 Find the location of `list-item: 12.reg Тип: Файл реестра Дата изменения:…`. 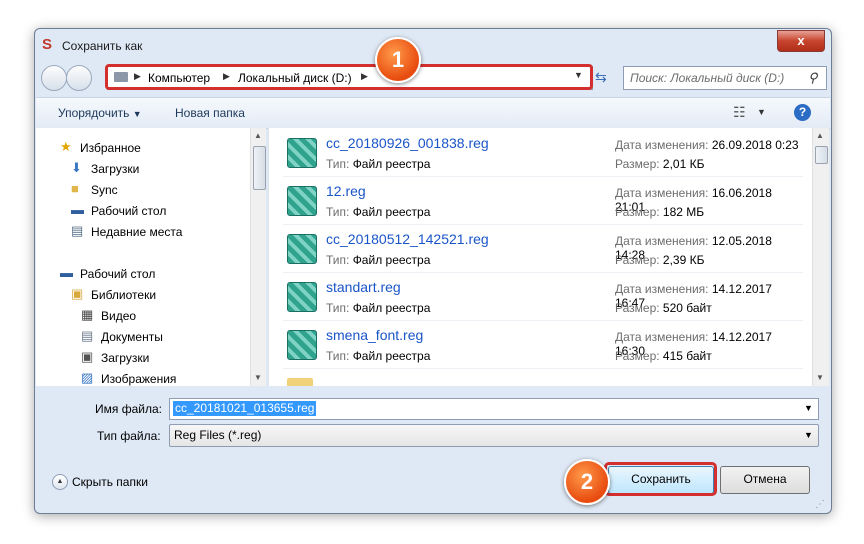

list-item: 12.reg Тип: Файл реестра Дата изменения:… is located at coordinates (543, 200).